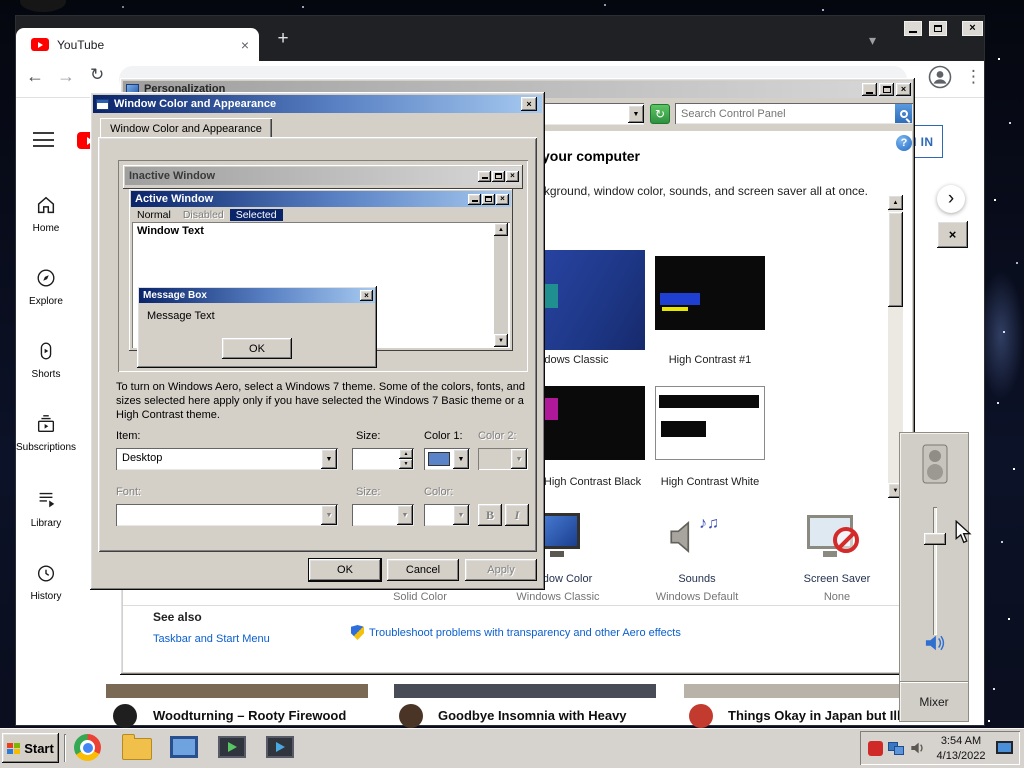  Describe the element at coordinates (814, 715) in the screenshot. I see `video-title: Things Okay in Japan but Ill` at that location.